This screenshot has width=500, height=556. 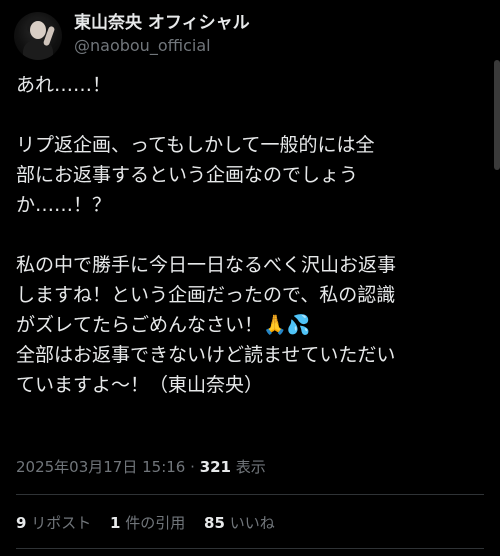 I want to click on views-label: 表示, so click(x=250, y=467).